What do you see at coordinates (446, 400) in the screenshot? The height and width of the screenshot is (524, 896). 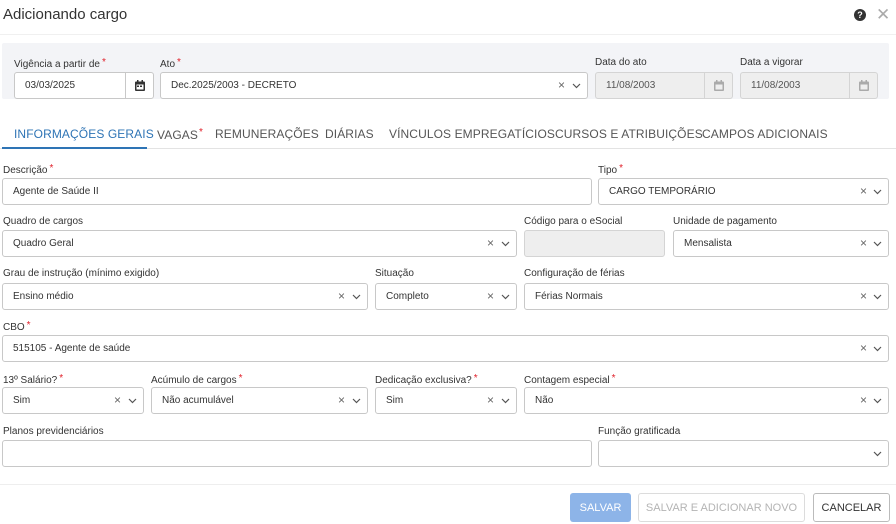 I see `dedicacao-select: Sim ×` at bounding box center [446, 400].